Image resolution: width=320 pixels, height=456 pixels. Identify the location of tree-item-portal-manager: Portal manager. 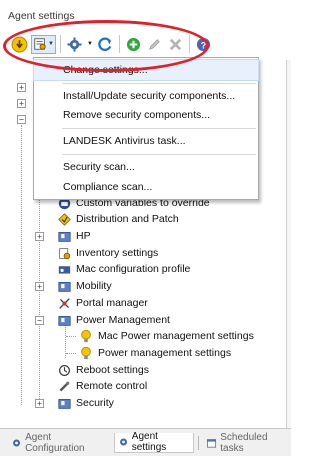
(102, 303).